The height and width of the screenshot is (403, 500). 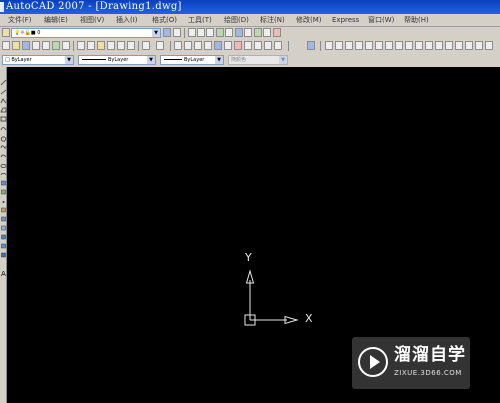 I want to click on table-style-icon, so click(x=229, y=32).